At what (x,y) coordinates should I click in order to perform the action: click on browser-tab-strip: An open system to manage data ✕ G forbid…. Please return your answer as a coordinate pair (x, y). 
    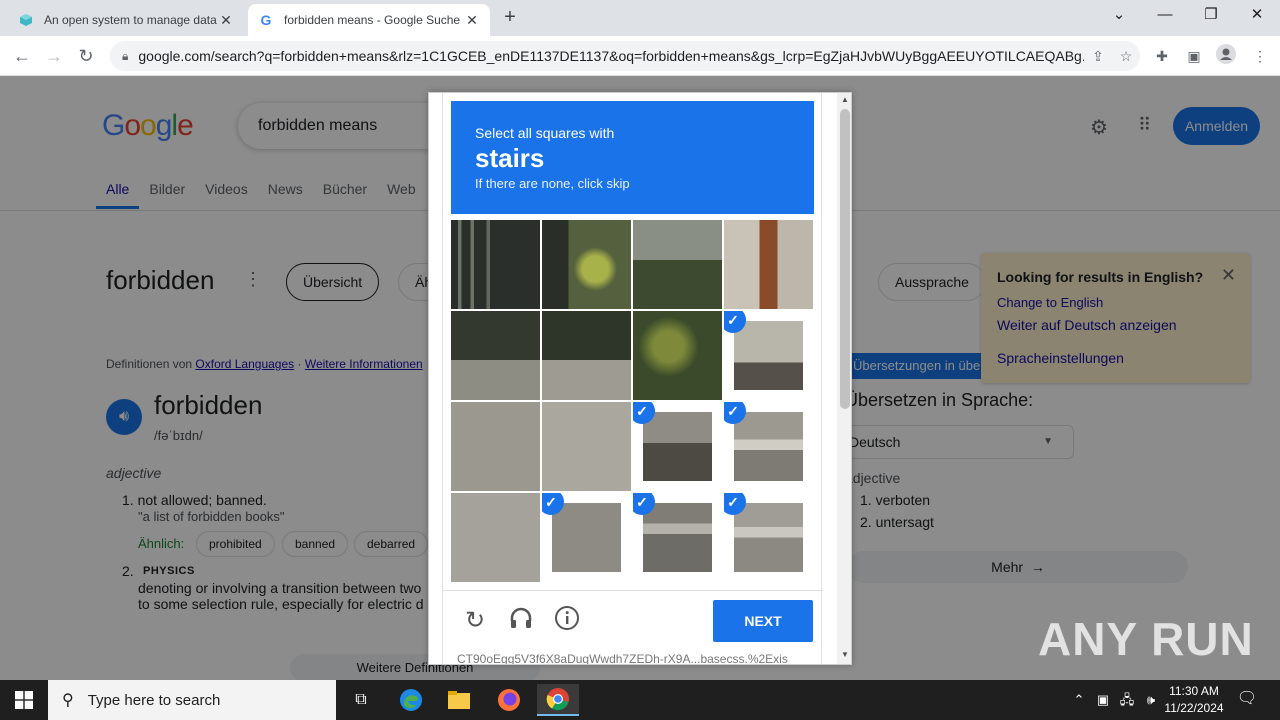
    Looking at the image, I should click on (640, 18).